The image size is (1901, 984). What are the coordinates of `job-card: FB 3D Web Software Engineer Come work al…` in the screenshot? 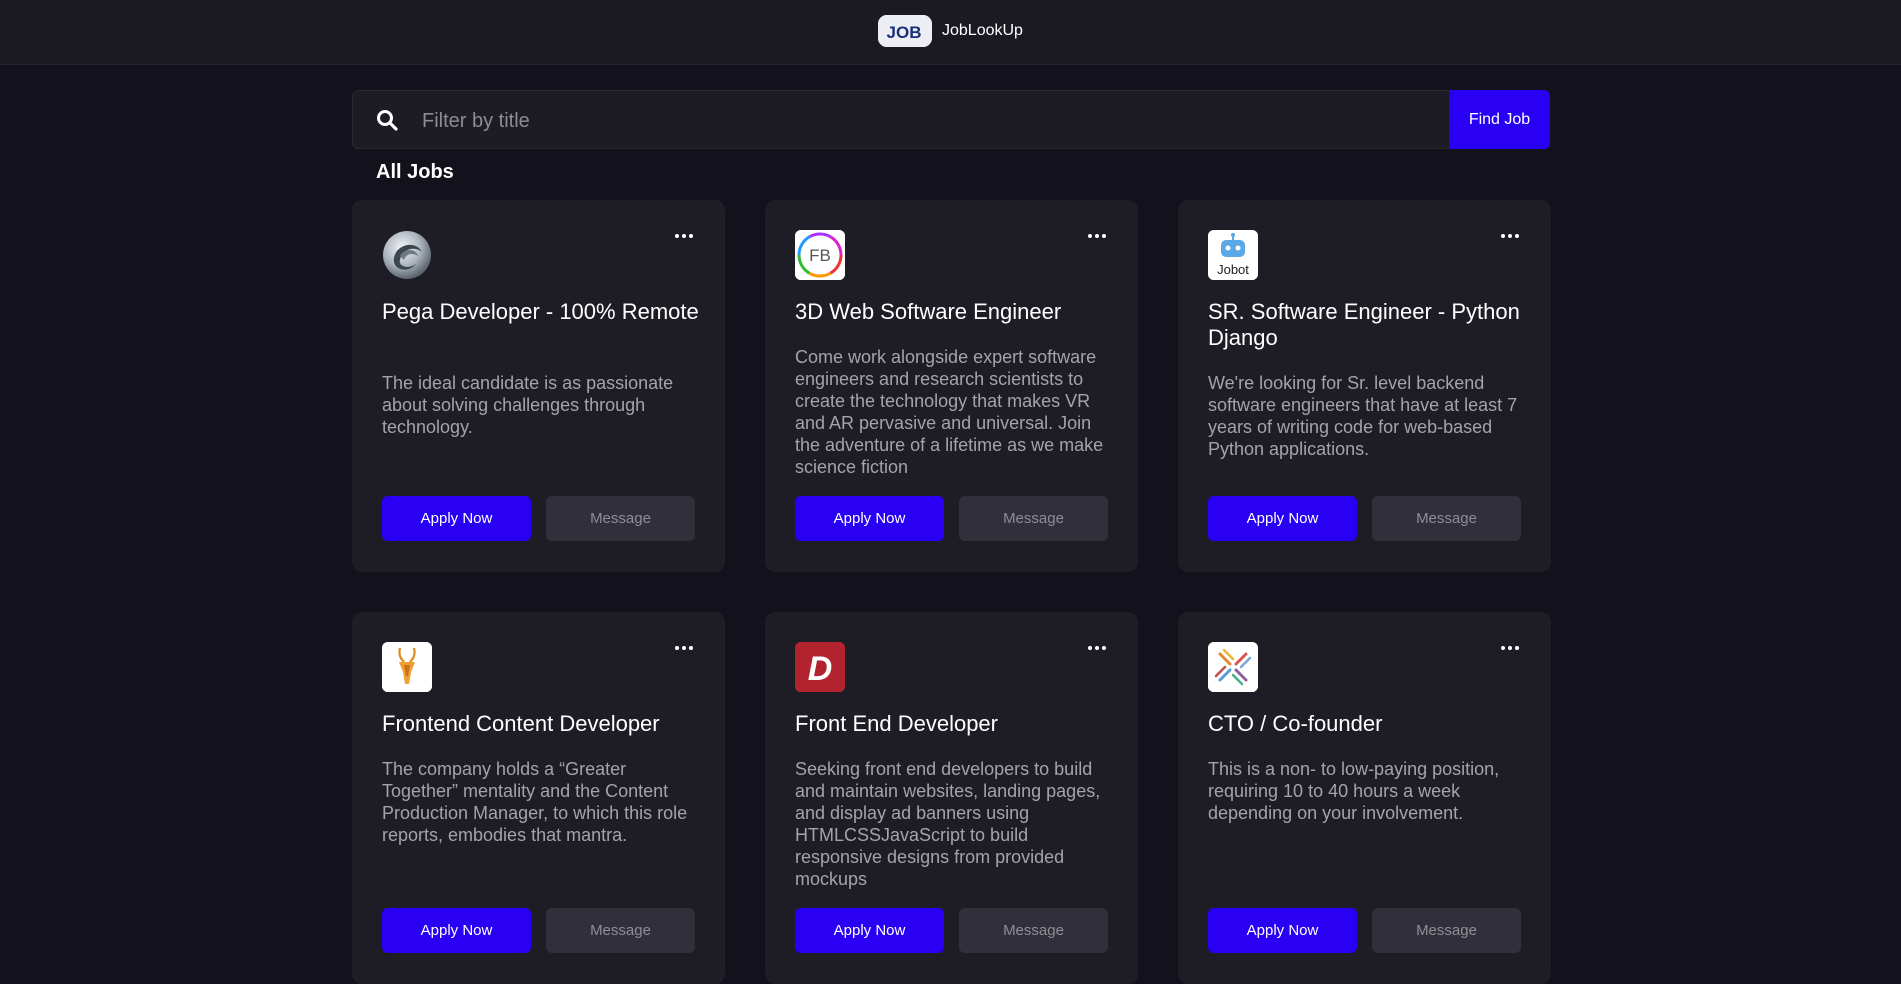 It's located at (951, 386).